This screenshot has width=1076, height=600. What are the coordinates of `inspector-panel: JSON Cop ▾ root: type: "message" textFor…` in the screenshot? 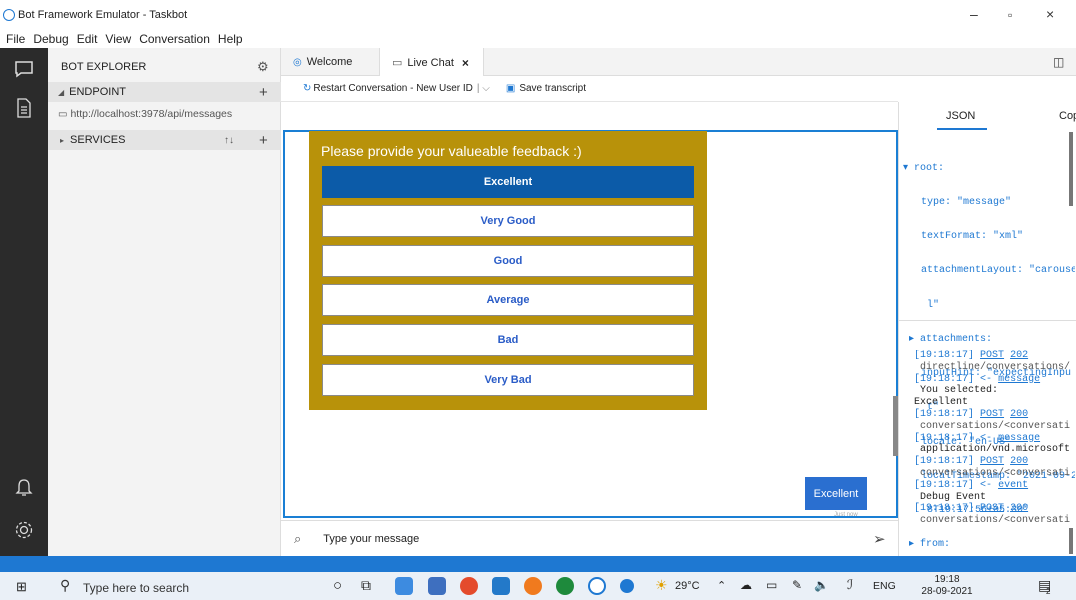 It's located at (987, 329).